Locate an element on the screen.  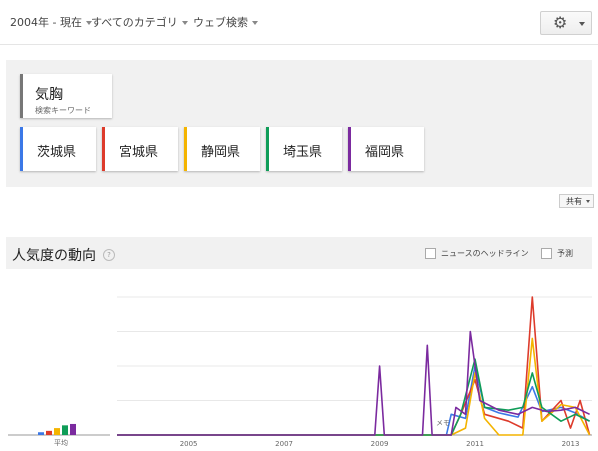
forecast-checkbox is located at coordinates (546, 253).